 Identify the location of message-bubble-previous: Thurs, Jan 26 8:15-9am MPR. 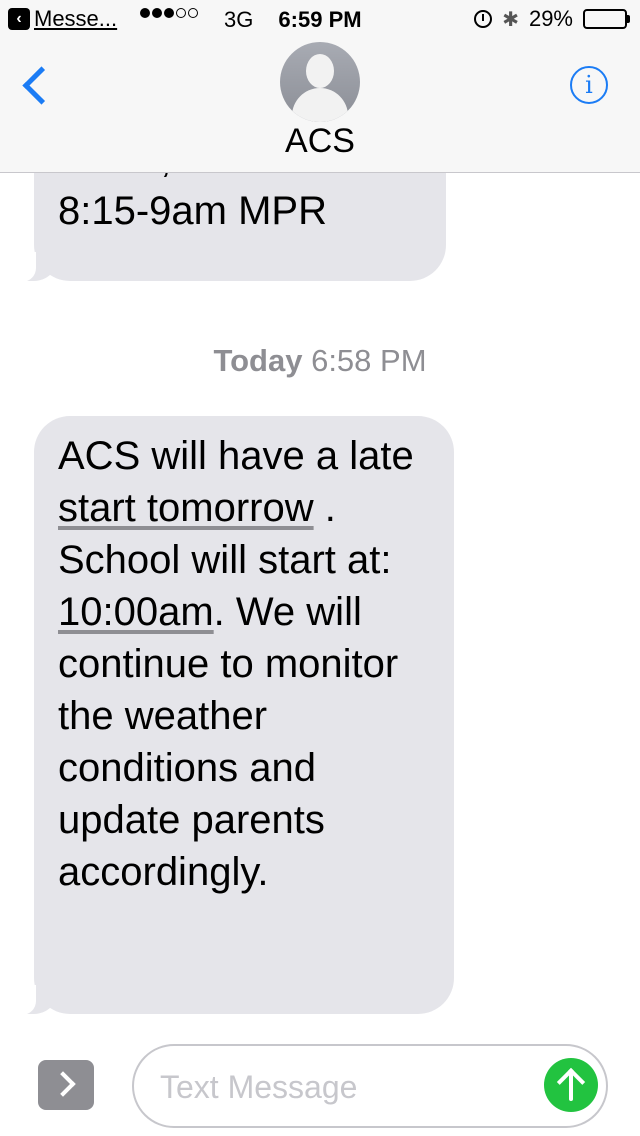
(231, 227).